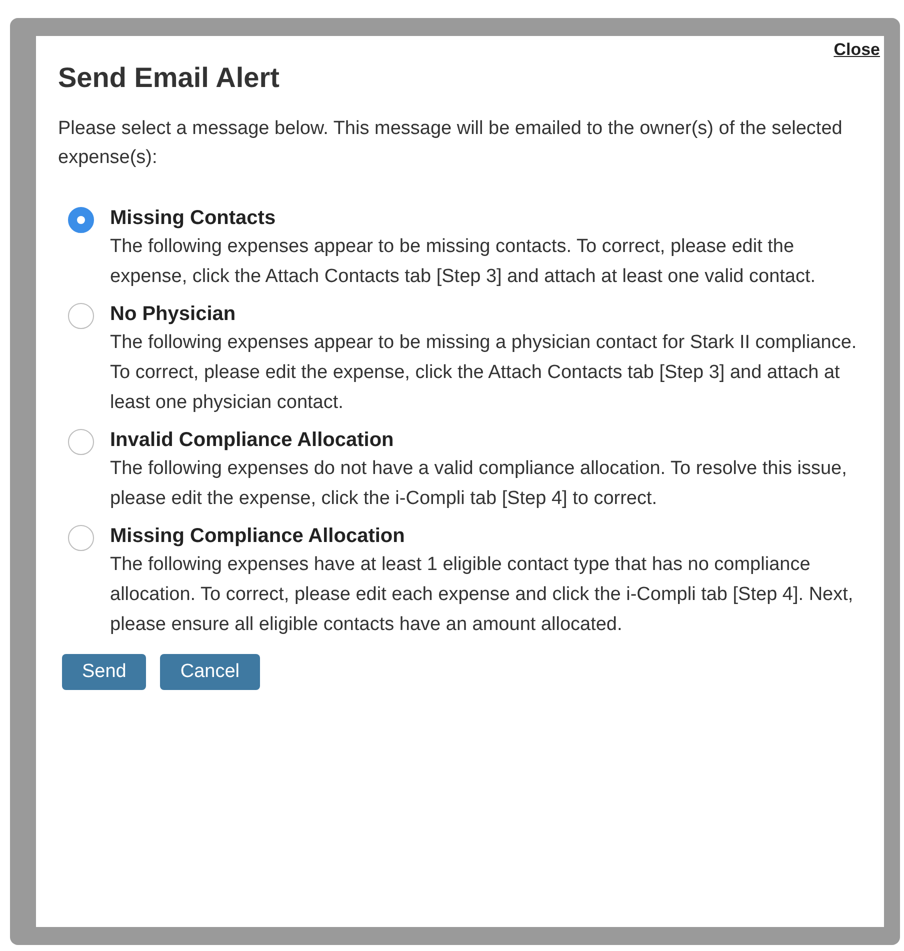  What do you see at coordinates (252, 440) in the screenshot?
I see `option-title: Invalid Compliance Allocation` at bounding box center [252, 440].